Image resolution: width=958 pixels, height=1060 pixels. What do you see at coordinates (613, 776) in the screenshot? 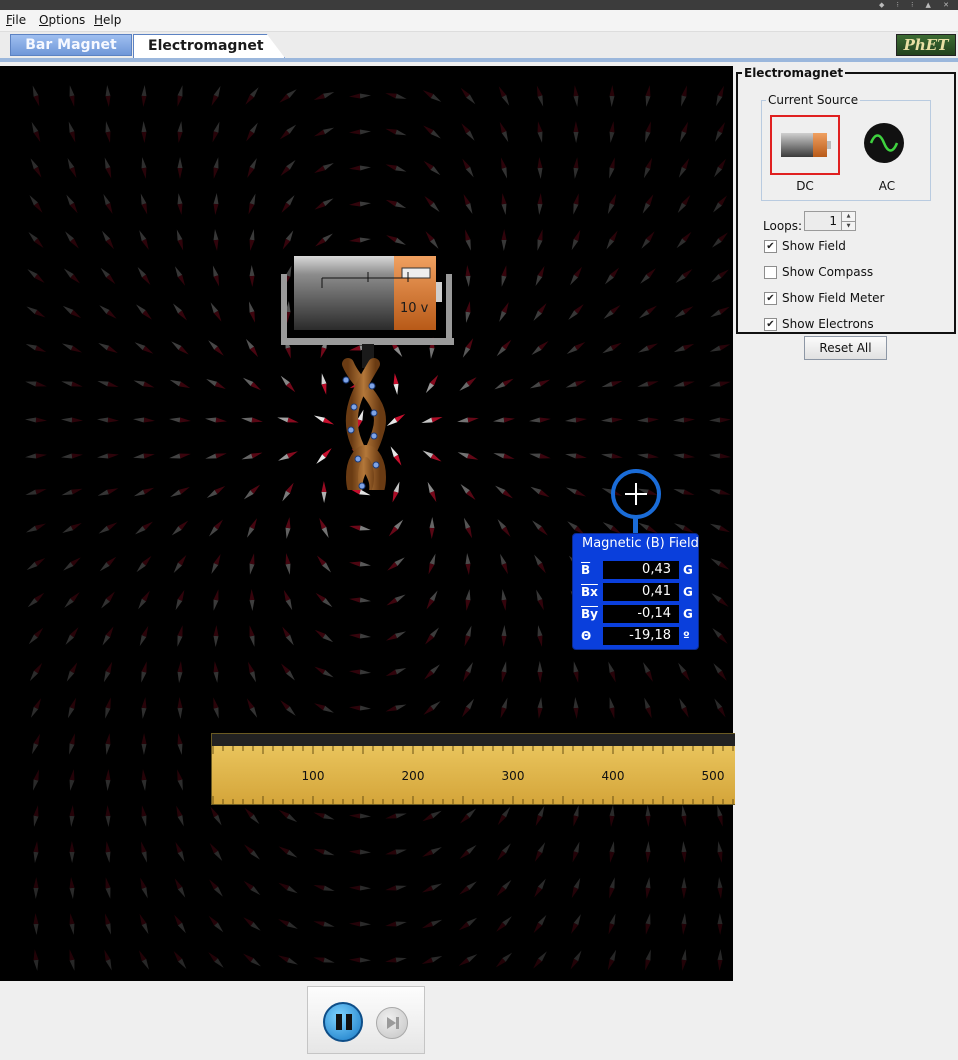
I see `ruler-label: 400` at bounding box center [613, 776].